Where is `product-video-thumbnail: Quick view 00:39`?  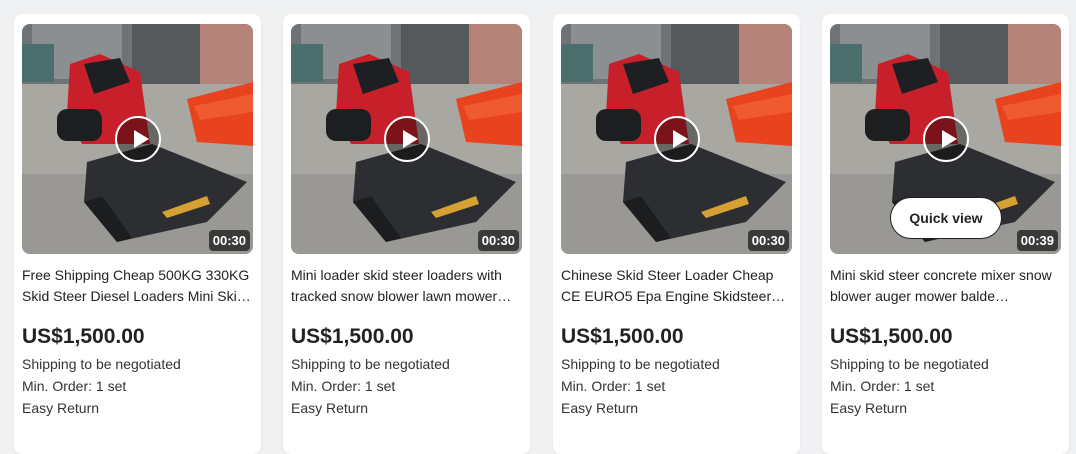
product-video-thumbnail: Quick view 00:39 is located at coordinates (945, 139).